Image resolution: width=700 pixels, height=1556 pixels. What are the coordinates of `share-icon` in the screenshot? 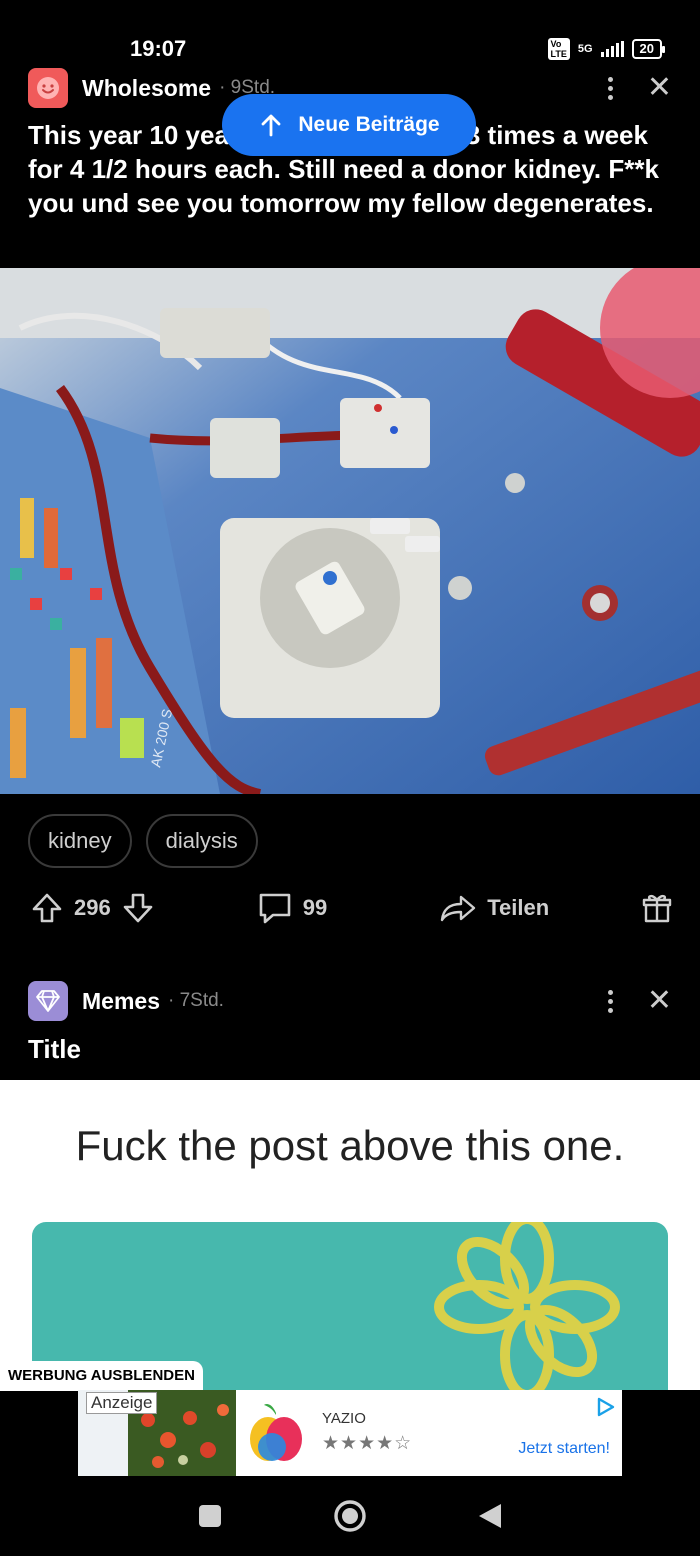 It's located at (458, 908).